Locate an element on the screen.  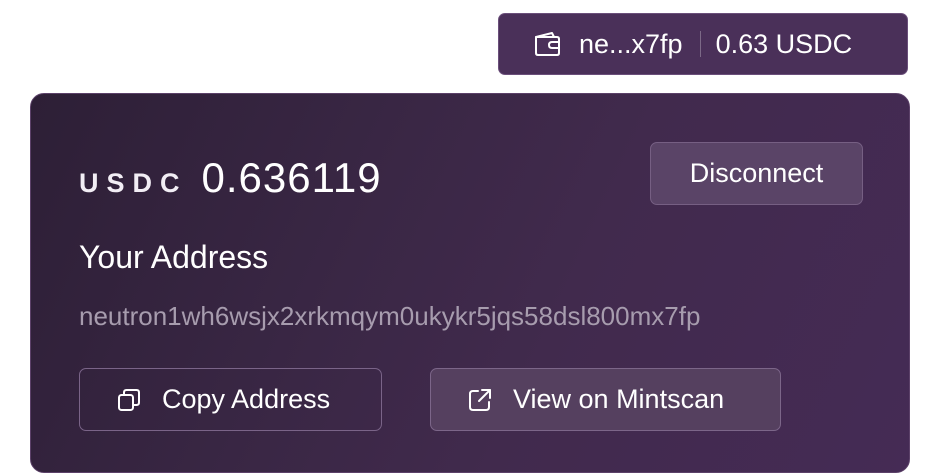
divider is located at coordinates (700, 44).